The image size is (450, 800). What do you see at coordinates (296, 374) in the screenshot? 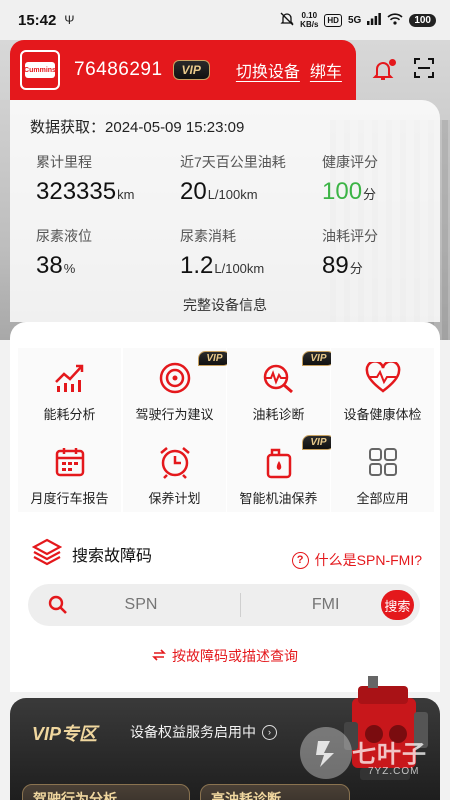
I see `fuel-diagnosis-icon: VIP` at bounding box center [296, 374].